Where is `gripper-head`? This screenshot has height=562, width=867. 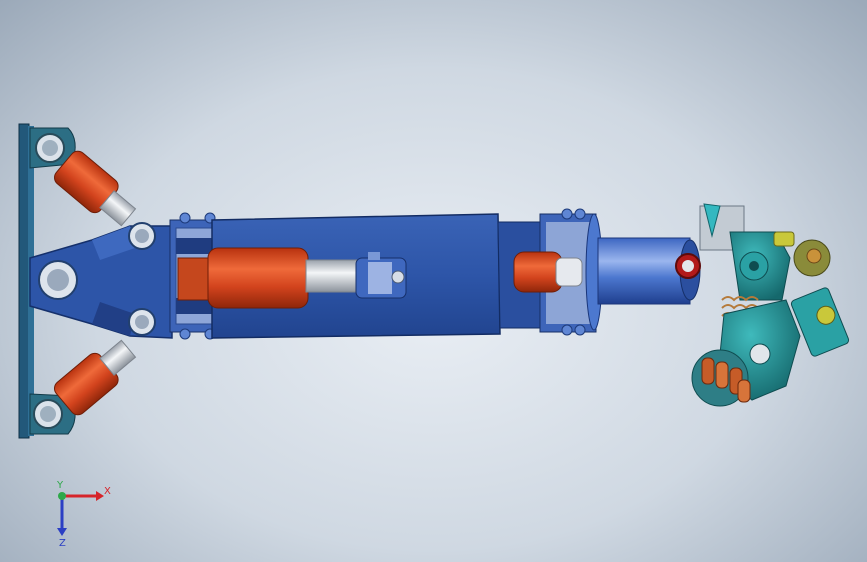
gripper-head is located at coordinates (762, 305).